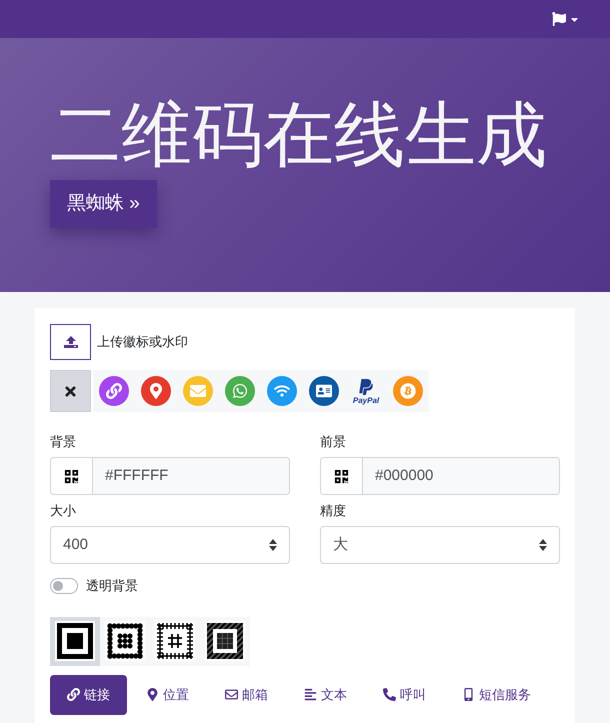 Image resolution: width=610 pixels, height=723 pixels. I want to click on paypal-icon, so click(366, 387).